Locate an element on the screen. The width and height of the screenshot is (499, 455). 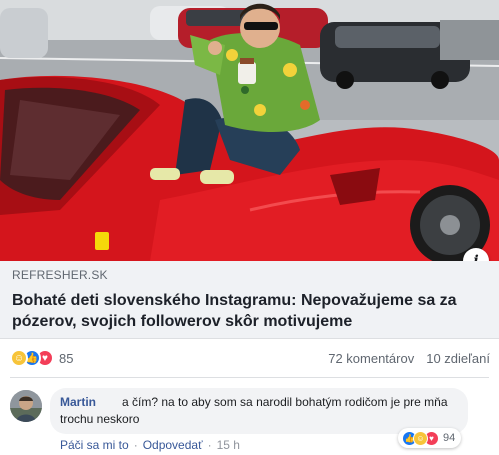
reaction-count: 85 is located at coordinates (66, 358).